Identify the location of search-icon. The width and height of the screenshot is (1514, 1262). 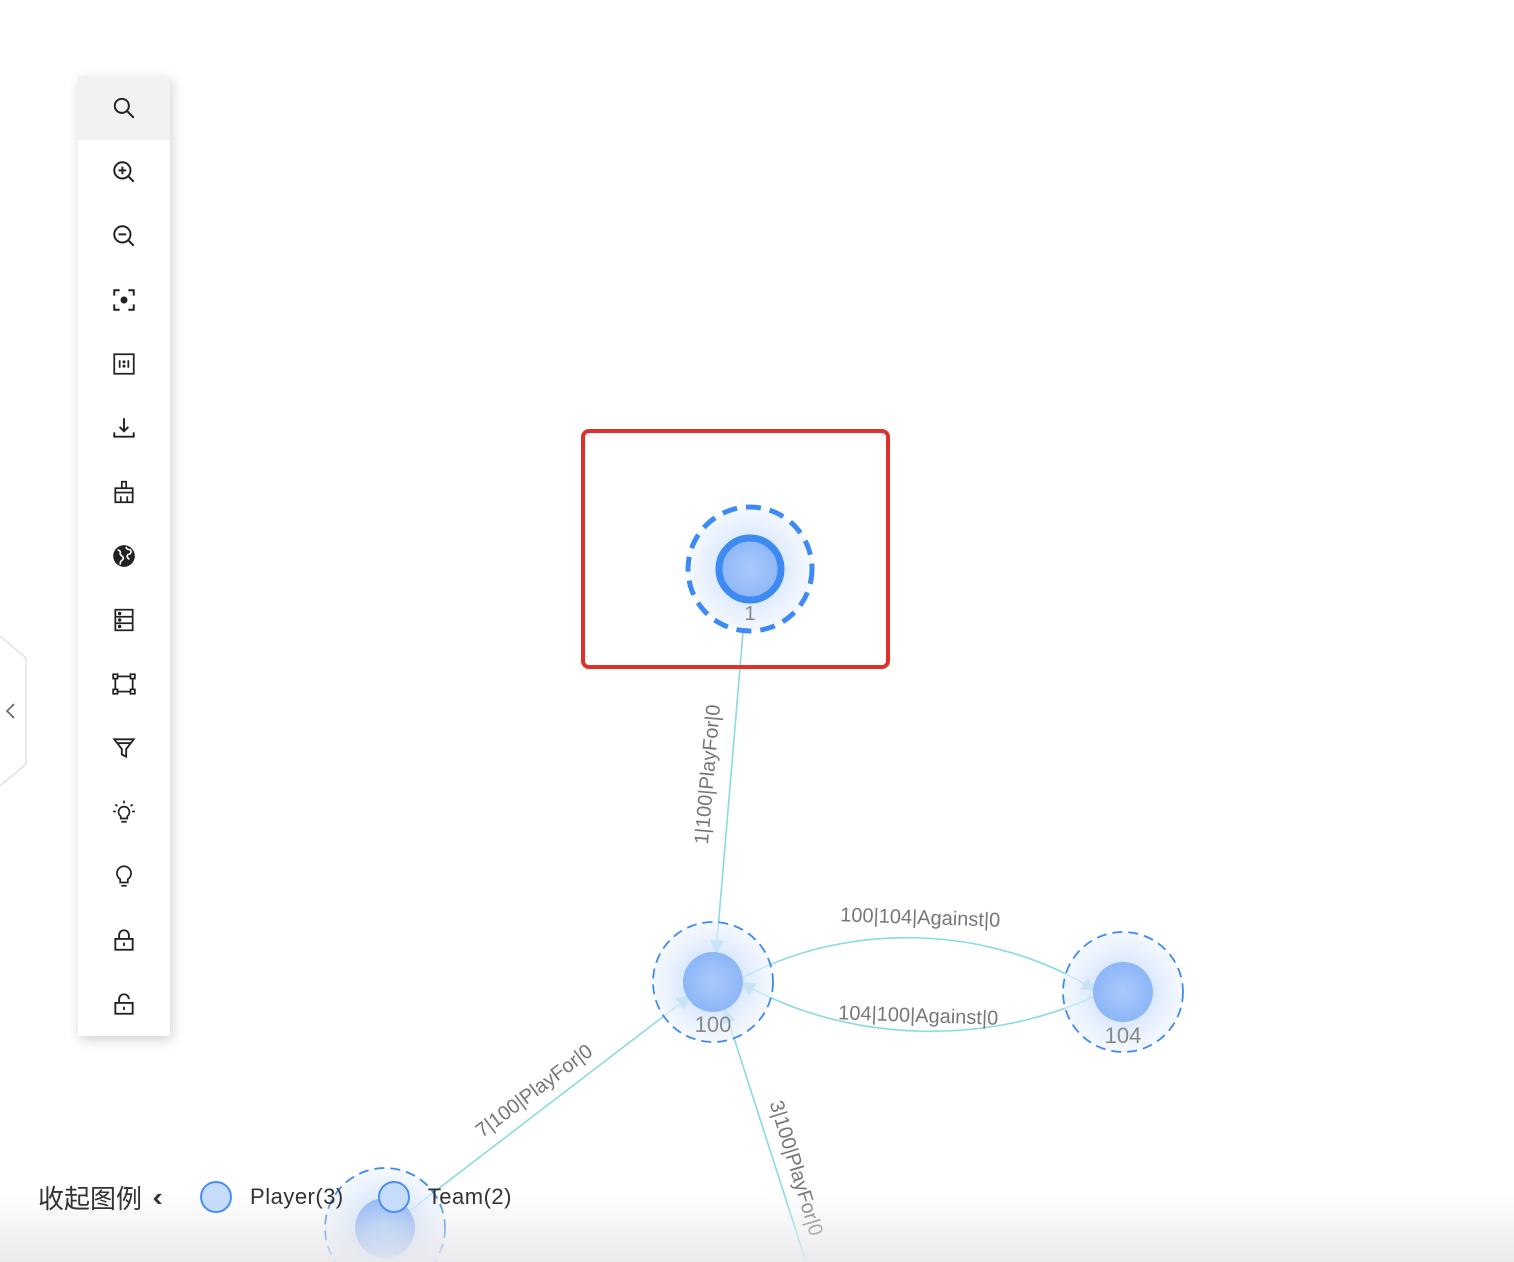
(124, 108).